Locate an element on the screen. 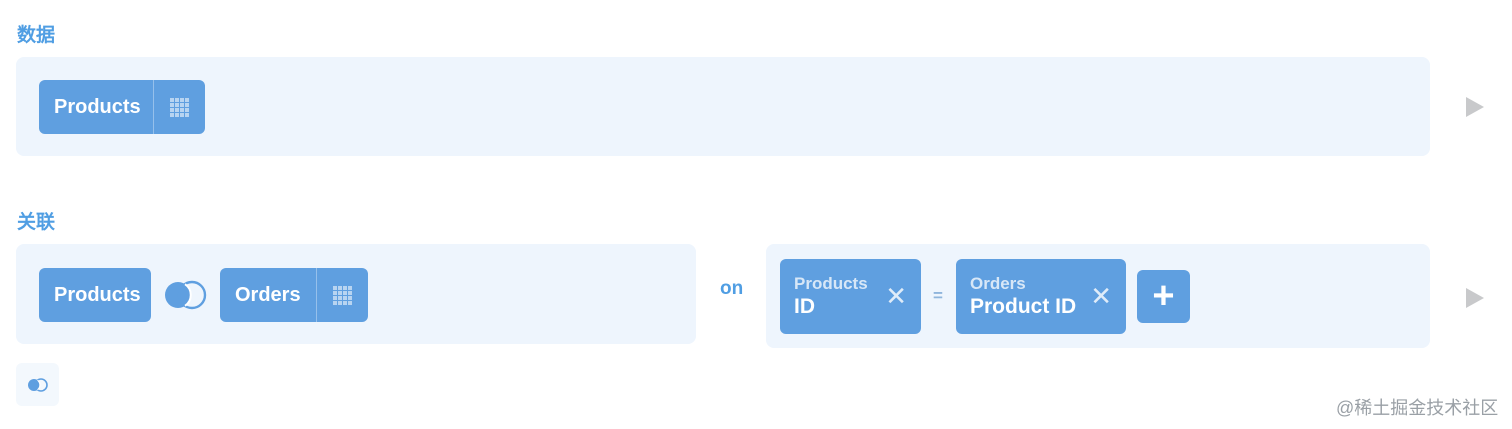 This screenshot has width=1512, height=429. join-on-label: on is located at coordinates (732, 288).